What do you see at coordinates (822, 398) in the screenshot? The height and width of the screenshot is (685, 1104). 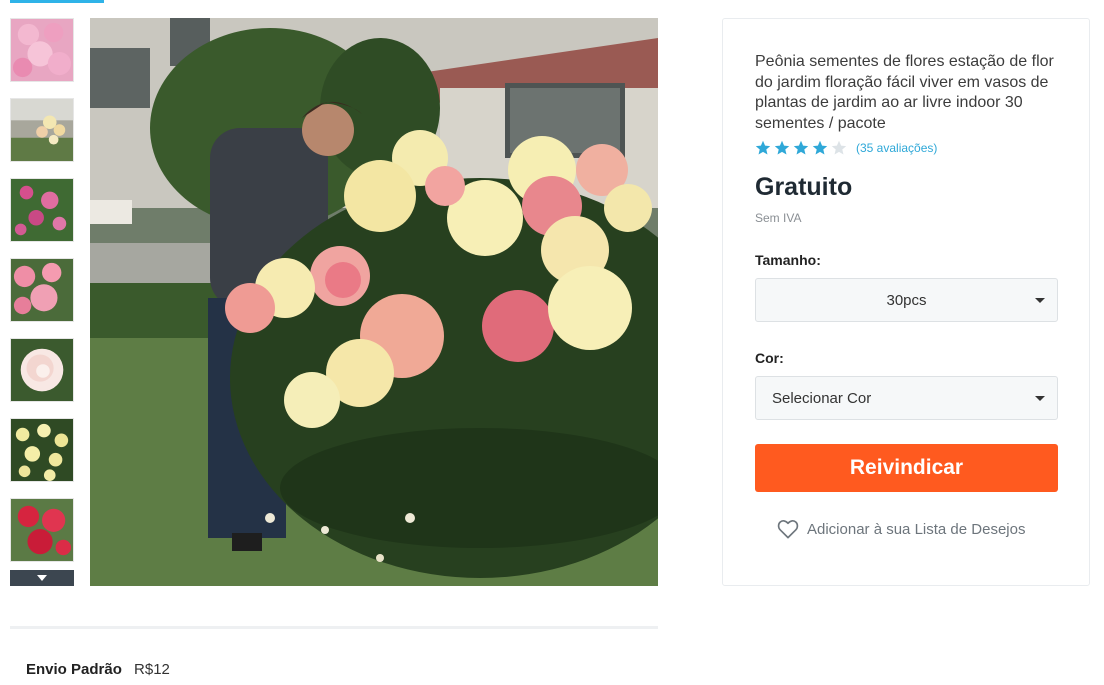 I see `color-select-value: Selecionar Cor` at bounding box center [822, 398].